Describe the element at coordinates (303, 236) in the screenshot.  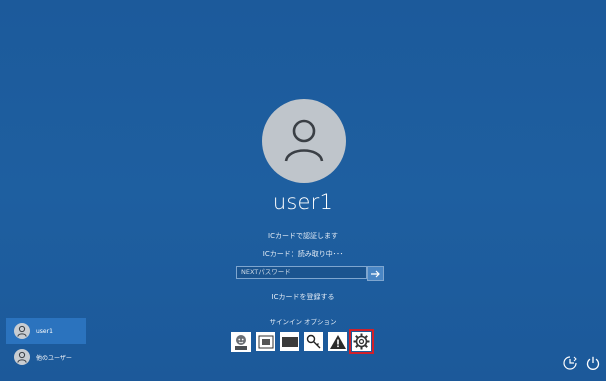
I see `ic-card-message: ICカードで認証します` at that location.